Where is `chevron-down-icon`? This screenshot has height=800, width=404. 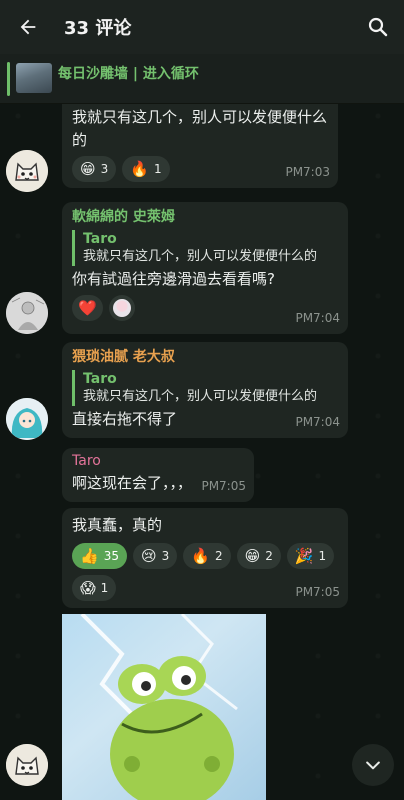 chevron-down-icon is located at coordinates (373, 765).